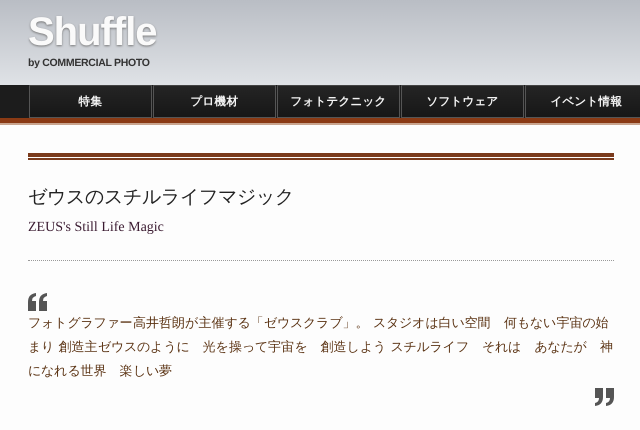 The width and height of the screenshot is (640, 430). Describe the element at coordinates (161, 197) in the screenshot. I see `article-title: ゼウスのスチルライフマジック` at that location.